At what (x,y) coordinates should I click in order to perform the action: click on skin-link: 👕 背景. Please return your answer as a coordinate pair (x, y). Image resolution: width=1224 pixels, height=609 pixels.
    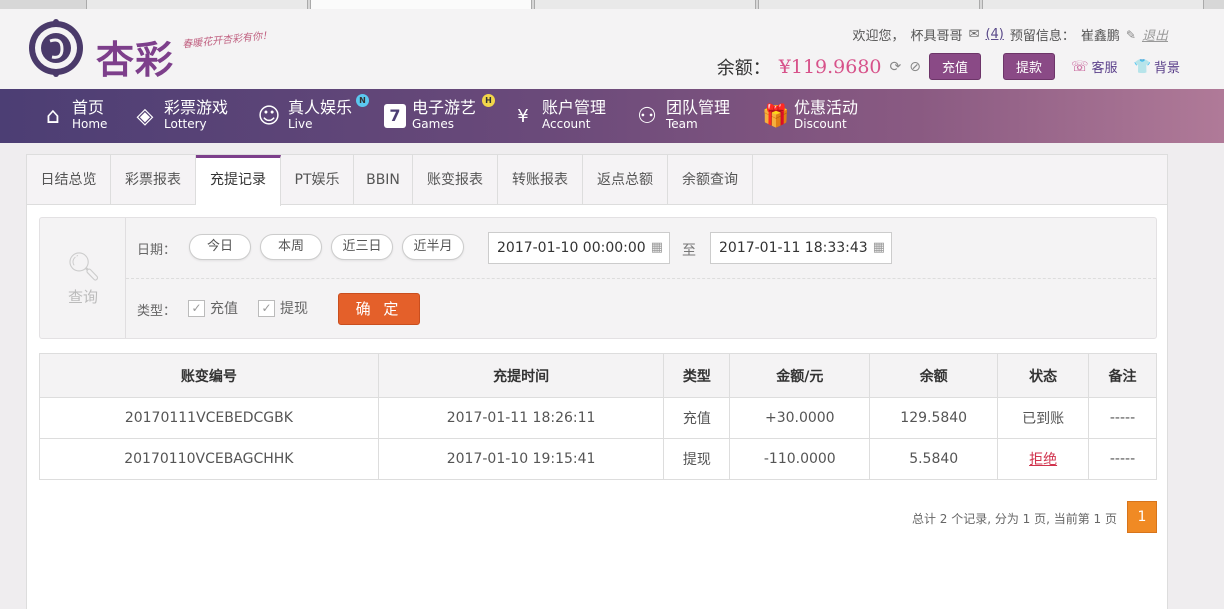
    Looking at the image, I should click on (1156, 67).